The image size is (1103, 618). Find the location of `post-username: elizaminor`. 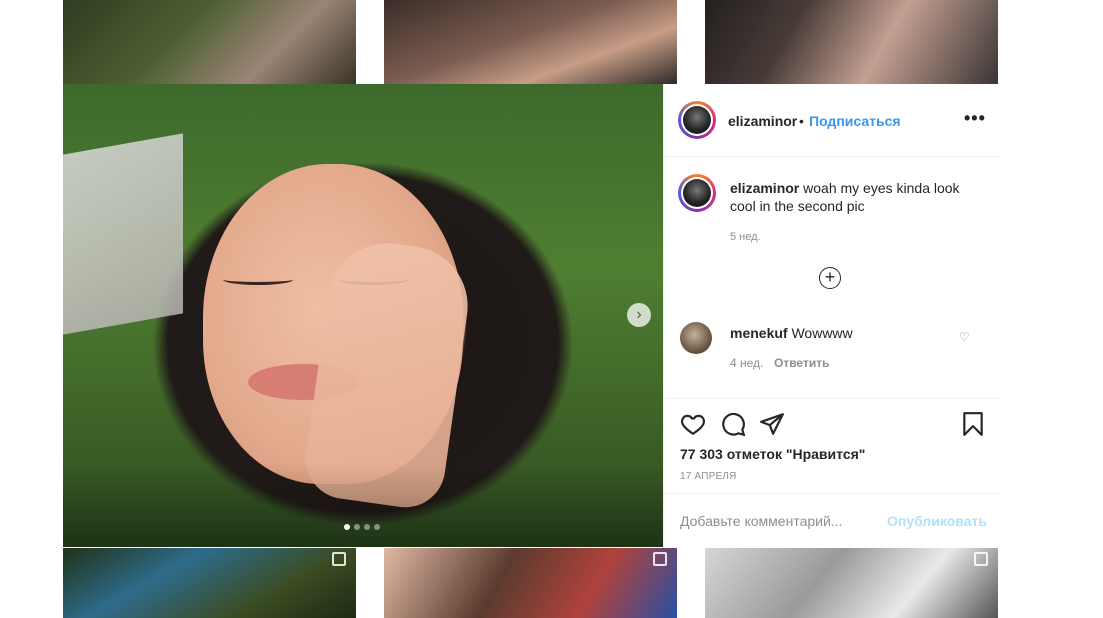

post-username: elizaminor is located at coordinates (762, 121).